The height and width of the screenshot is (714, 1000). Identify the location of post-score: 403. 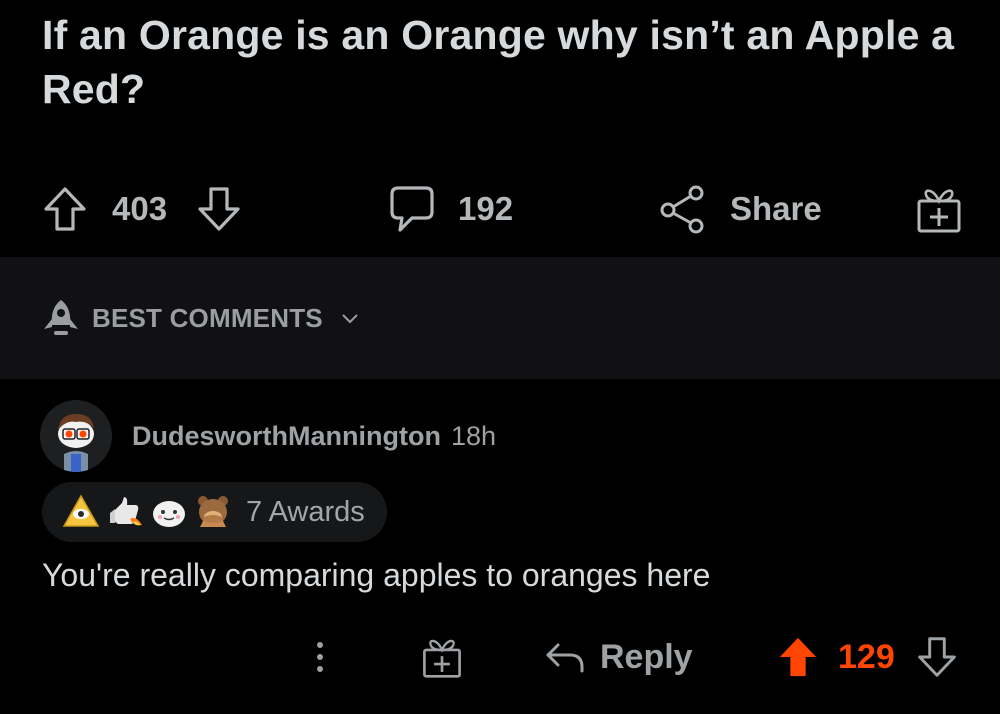
(139, 209).